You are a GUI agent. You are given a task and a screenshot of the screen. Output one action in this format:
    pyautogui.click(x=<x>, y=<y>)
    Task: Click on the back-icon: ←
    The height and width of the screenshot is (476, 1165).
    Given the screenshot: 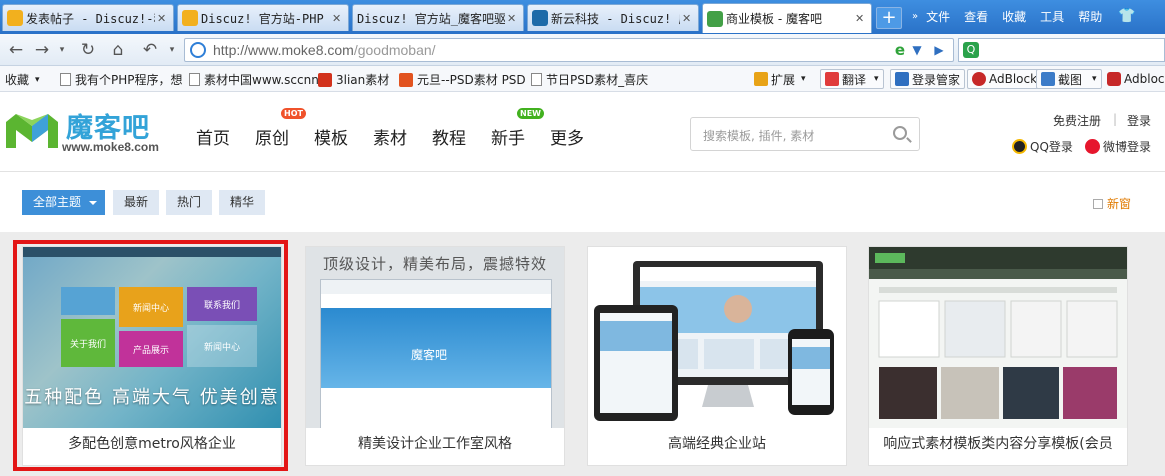 What is the action you would take?
    pyautogui.click(x=16, y=50)
    